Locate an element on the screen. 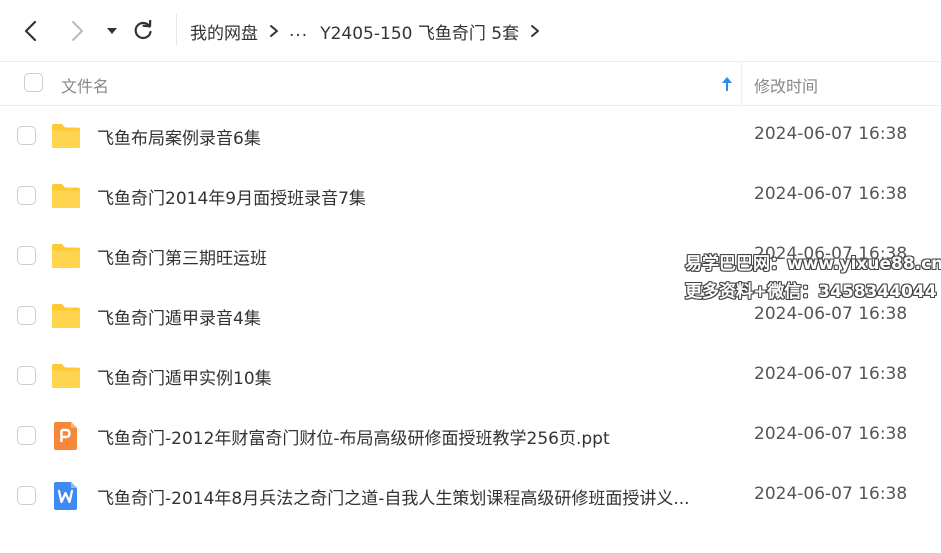  back-button is located at coordinates (31, 31).